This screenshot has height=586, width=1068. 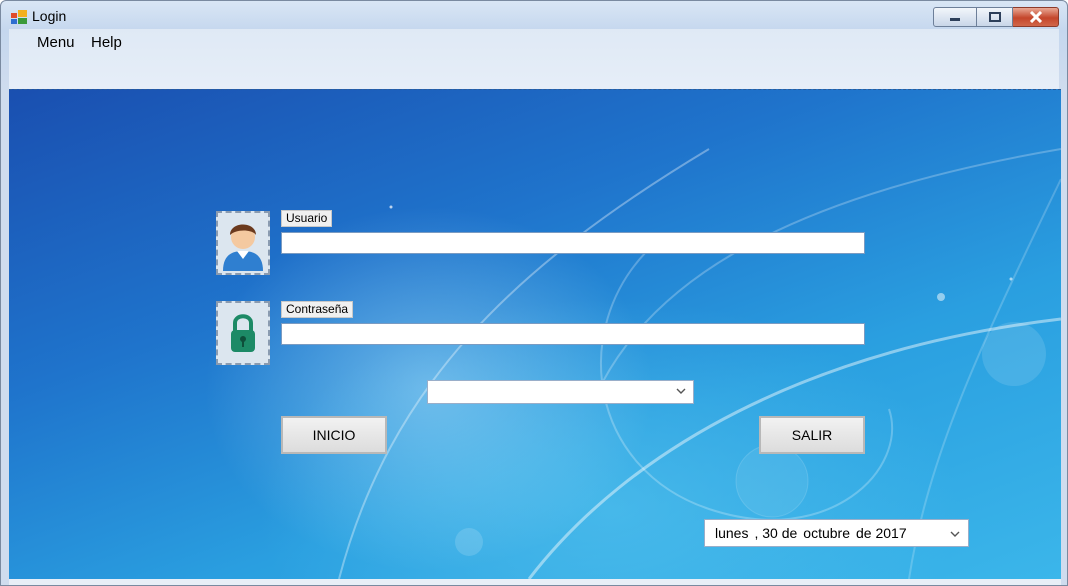 I want to click on password-field, so click(x=573, y=334).